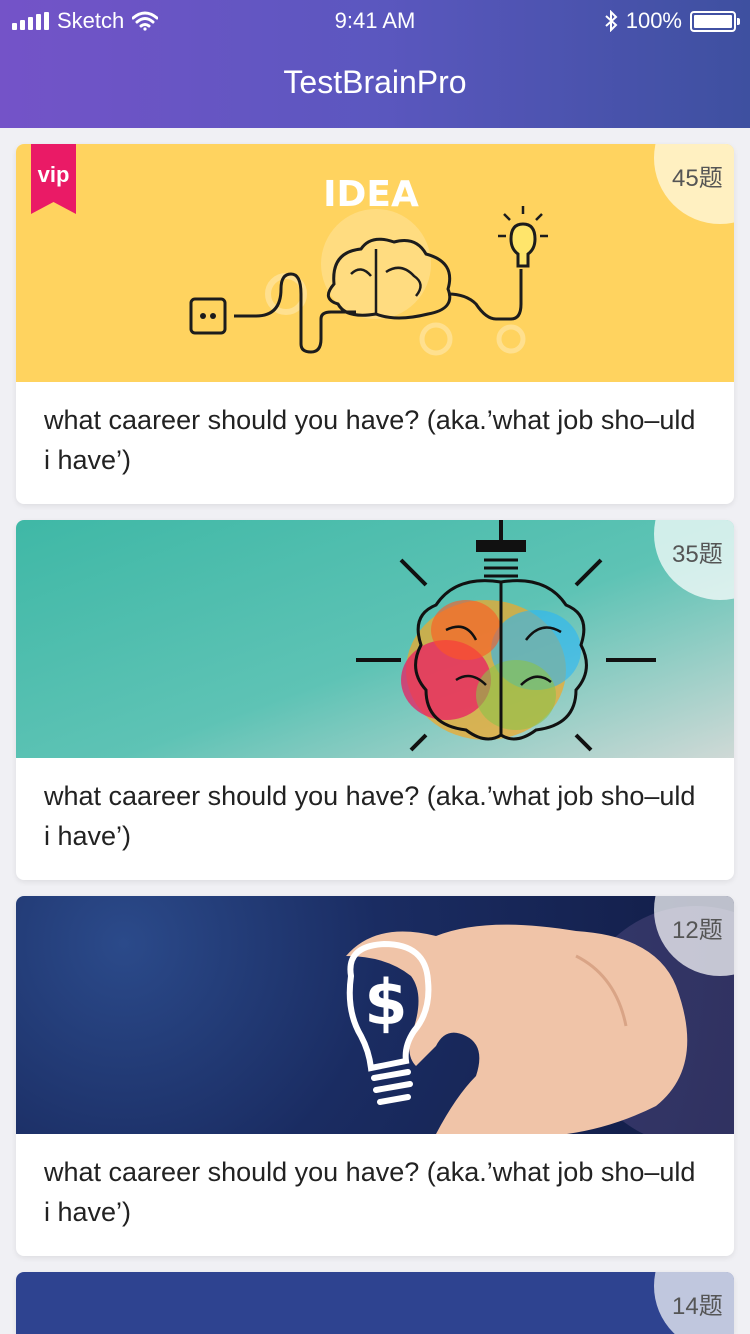  I want to click on status-right: 100%, so click(672, 21).